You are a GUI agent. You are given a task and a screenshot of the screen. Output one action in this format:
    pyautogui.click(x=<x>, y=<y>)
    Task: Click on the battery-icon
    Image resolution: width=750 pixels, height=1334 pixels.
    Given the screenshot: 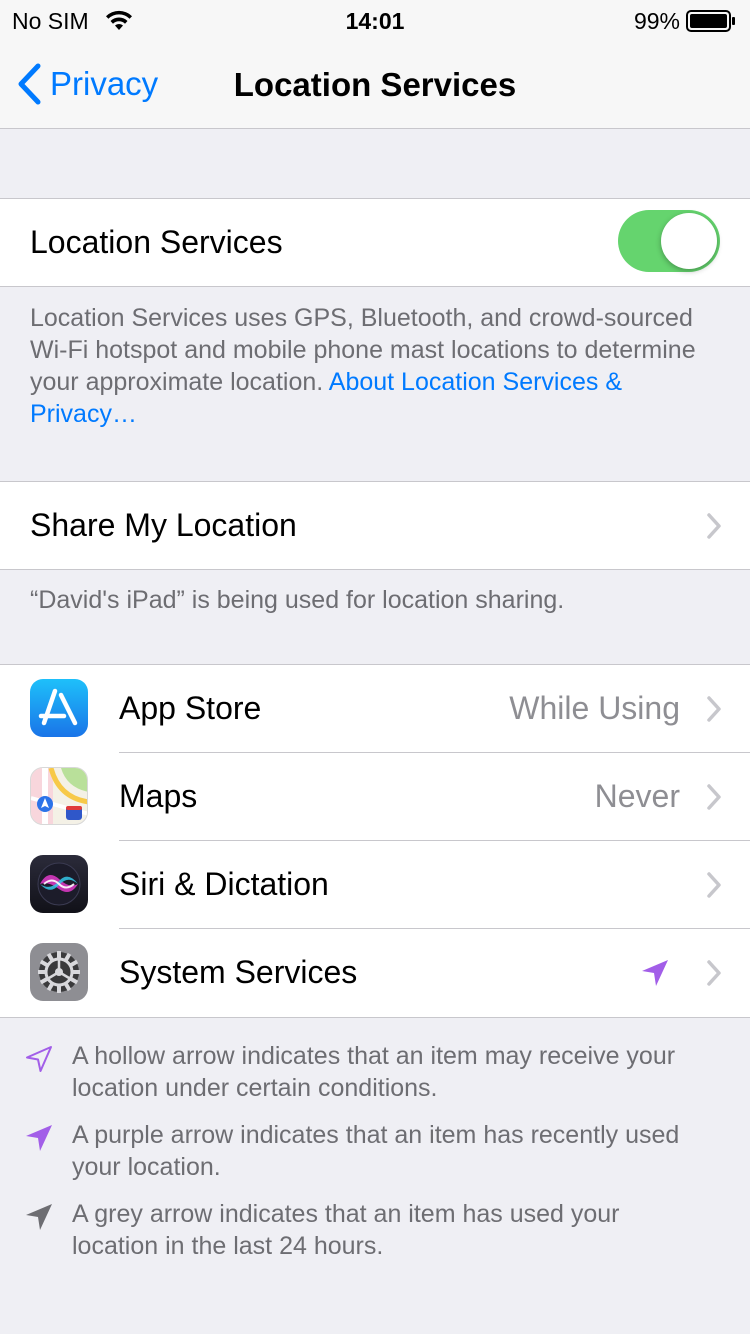 What is the action you would take?
    pyautogui.click(x=710, y=21)
    